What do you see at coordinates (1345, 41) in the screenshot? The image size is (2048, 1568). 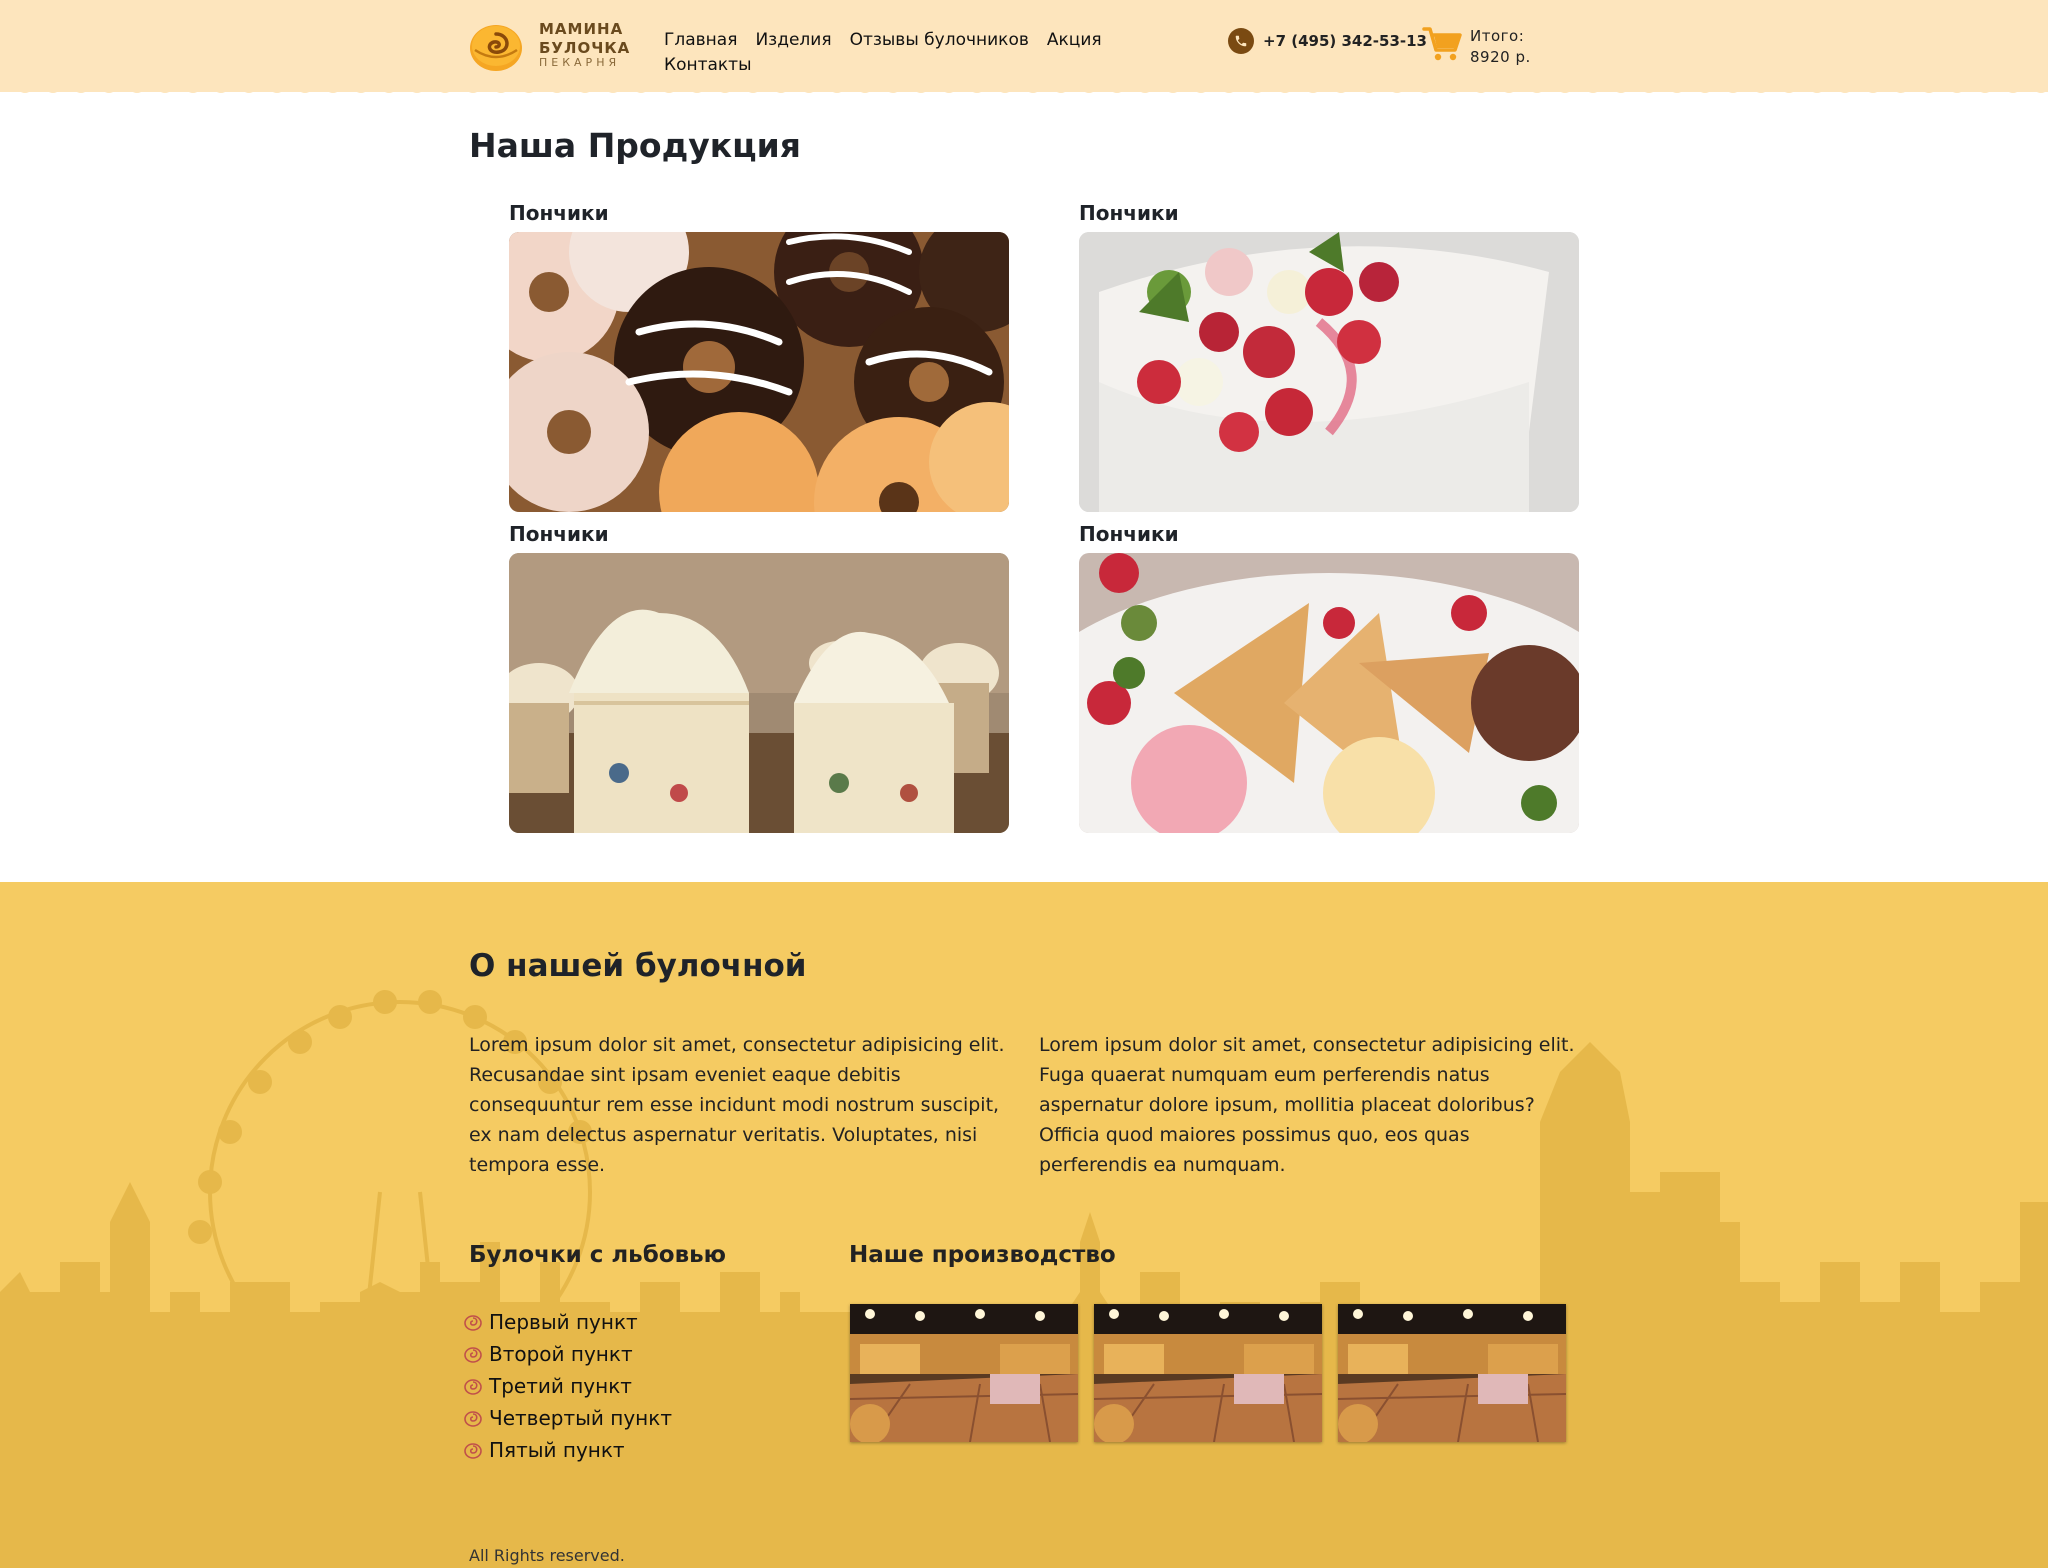 I see `phone-number: +7 (495) 342-53-13` at bounding box center [1345, 41].